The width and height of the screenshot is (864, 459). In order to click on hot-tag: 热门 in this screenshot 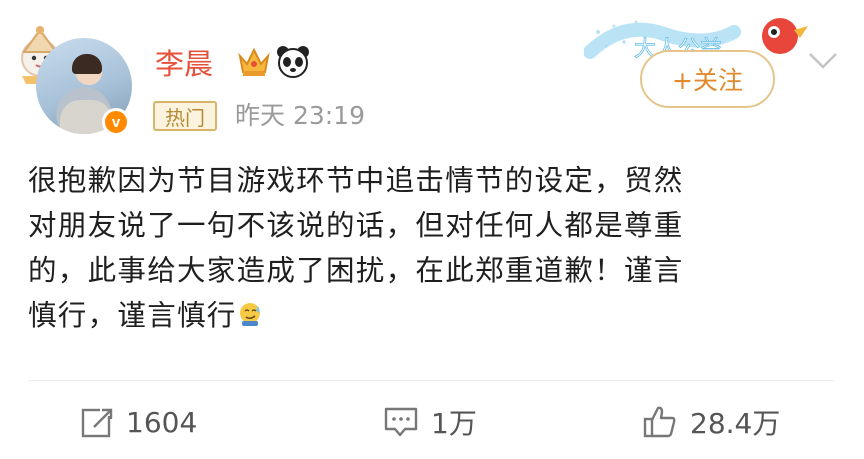, I will do `click(185, 116)`.